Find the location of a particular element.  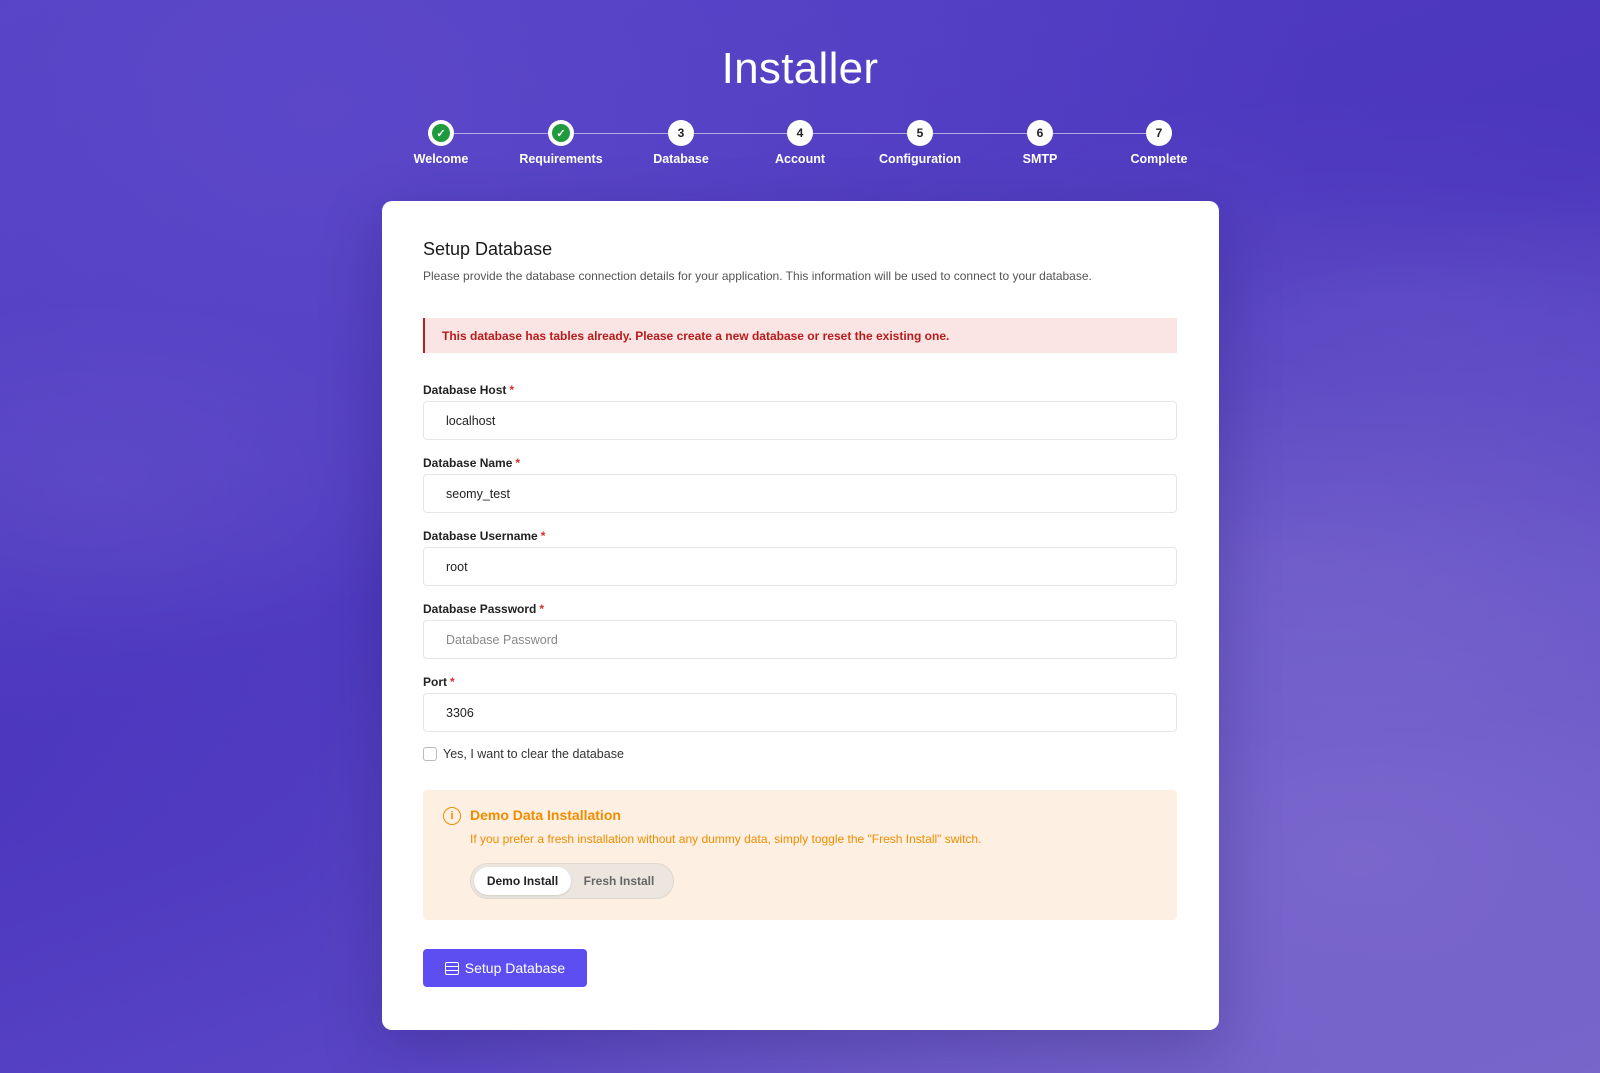

label-text: Database Username is located at coordinates (480, 536).